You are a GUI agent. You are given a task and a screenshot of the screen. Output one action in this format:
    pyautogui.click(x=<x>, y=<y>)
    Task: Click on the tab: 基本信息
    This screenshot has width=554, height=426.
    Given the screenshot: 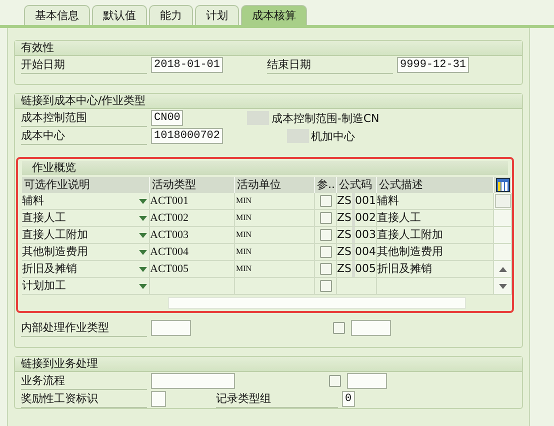 What is the action you would take?
    pyautogui.click(x=57, y=15)
    